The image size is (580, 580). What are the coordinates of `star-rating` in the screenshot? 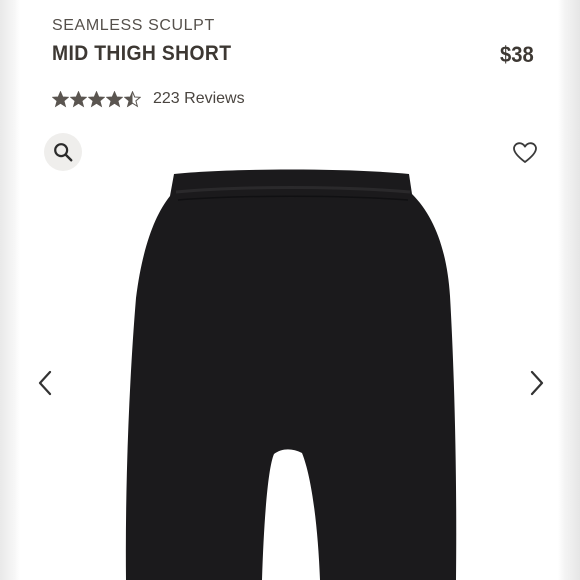 It's located at (96, 99).